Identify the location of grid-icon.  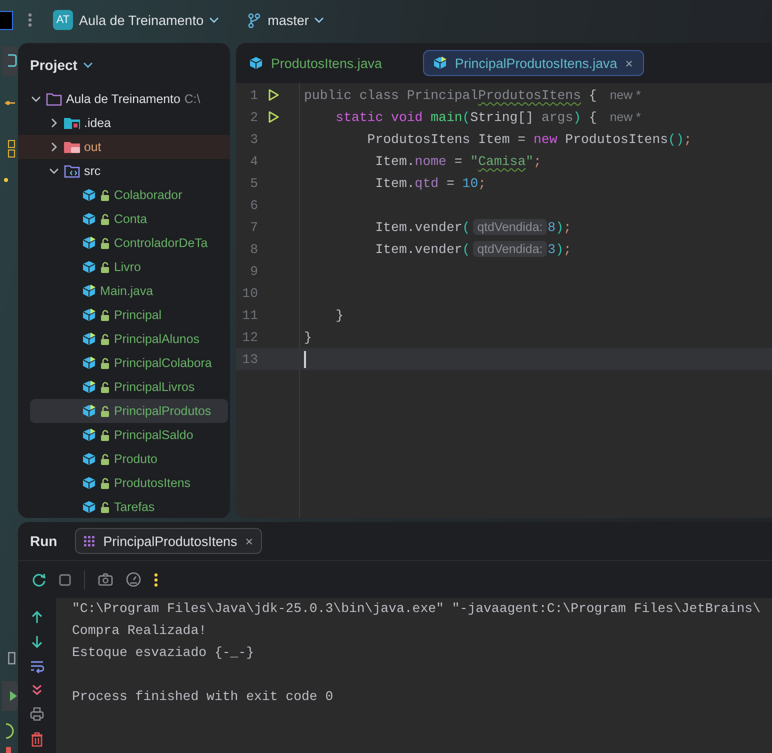
(90, 541).